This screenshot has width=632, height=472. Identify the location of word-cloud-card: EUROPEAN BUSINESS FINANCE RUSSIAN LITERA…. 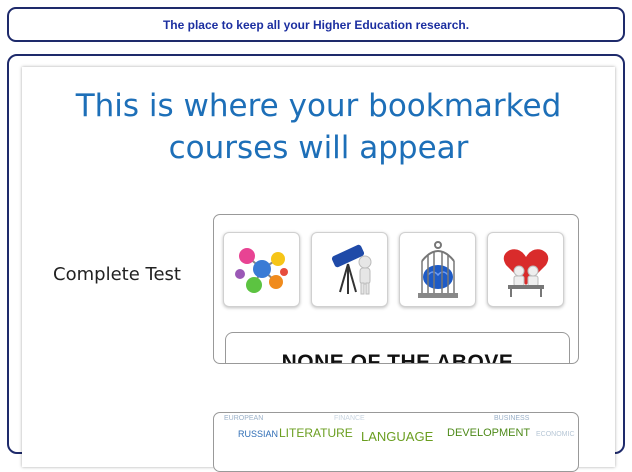
(396, 442).